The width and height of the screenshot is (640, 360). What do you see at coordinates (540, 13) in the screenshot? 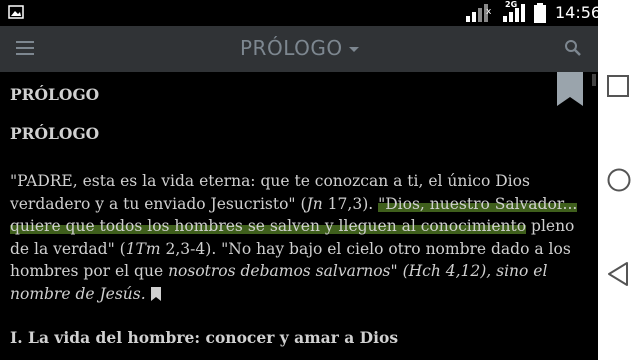
I see `battery-icon` at bounding box center [540, 13].